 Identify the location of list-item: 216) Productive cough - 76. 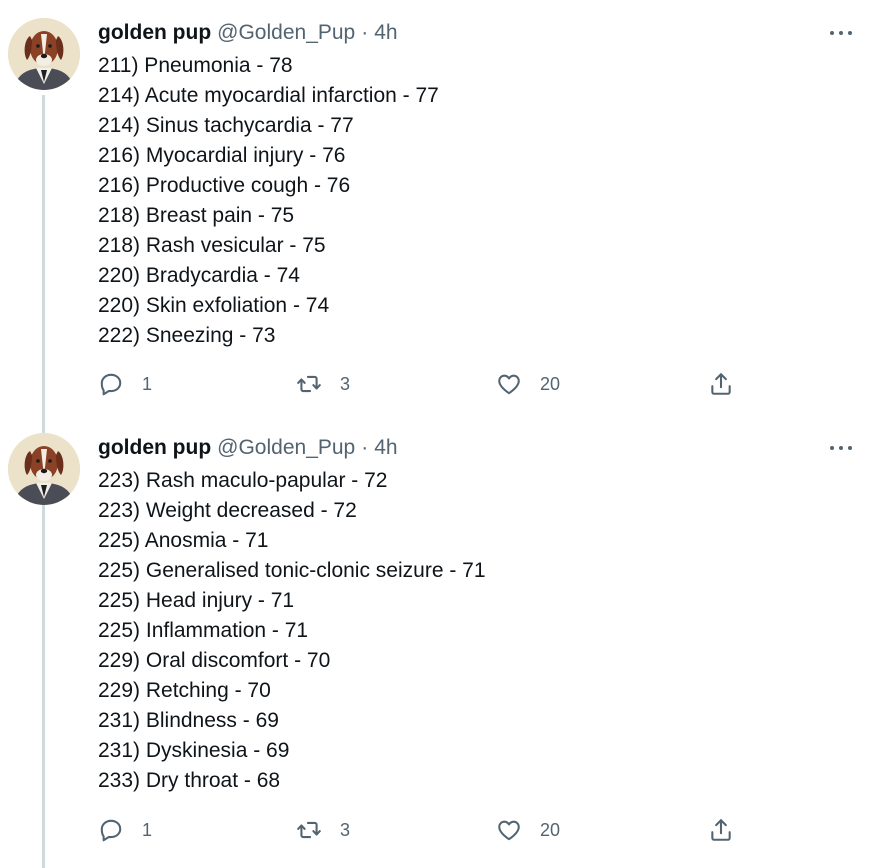
(224, 185).